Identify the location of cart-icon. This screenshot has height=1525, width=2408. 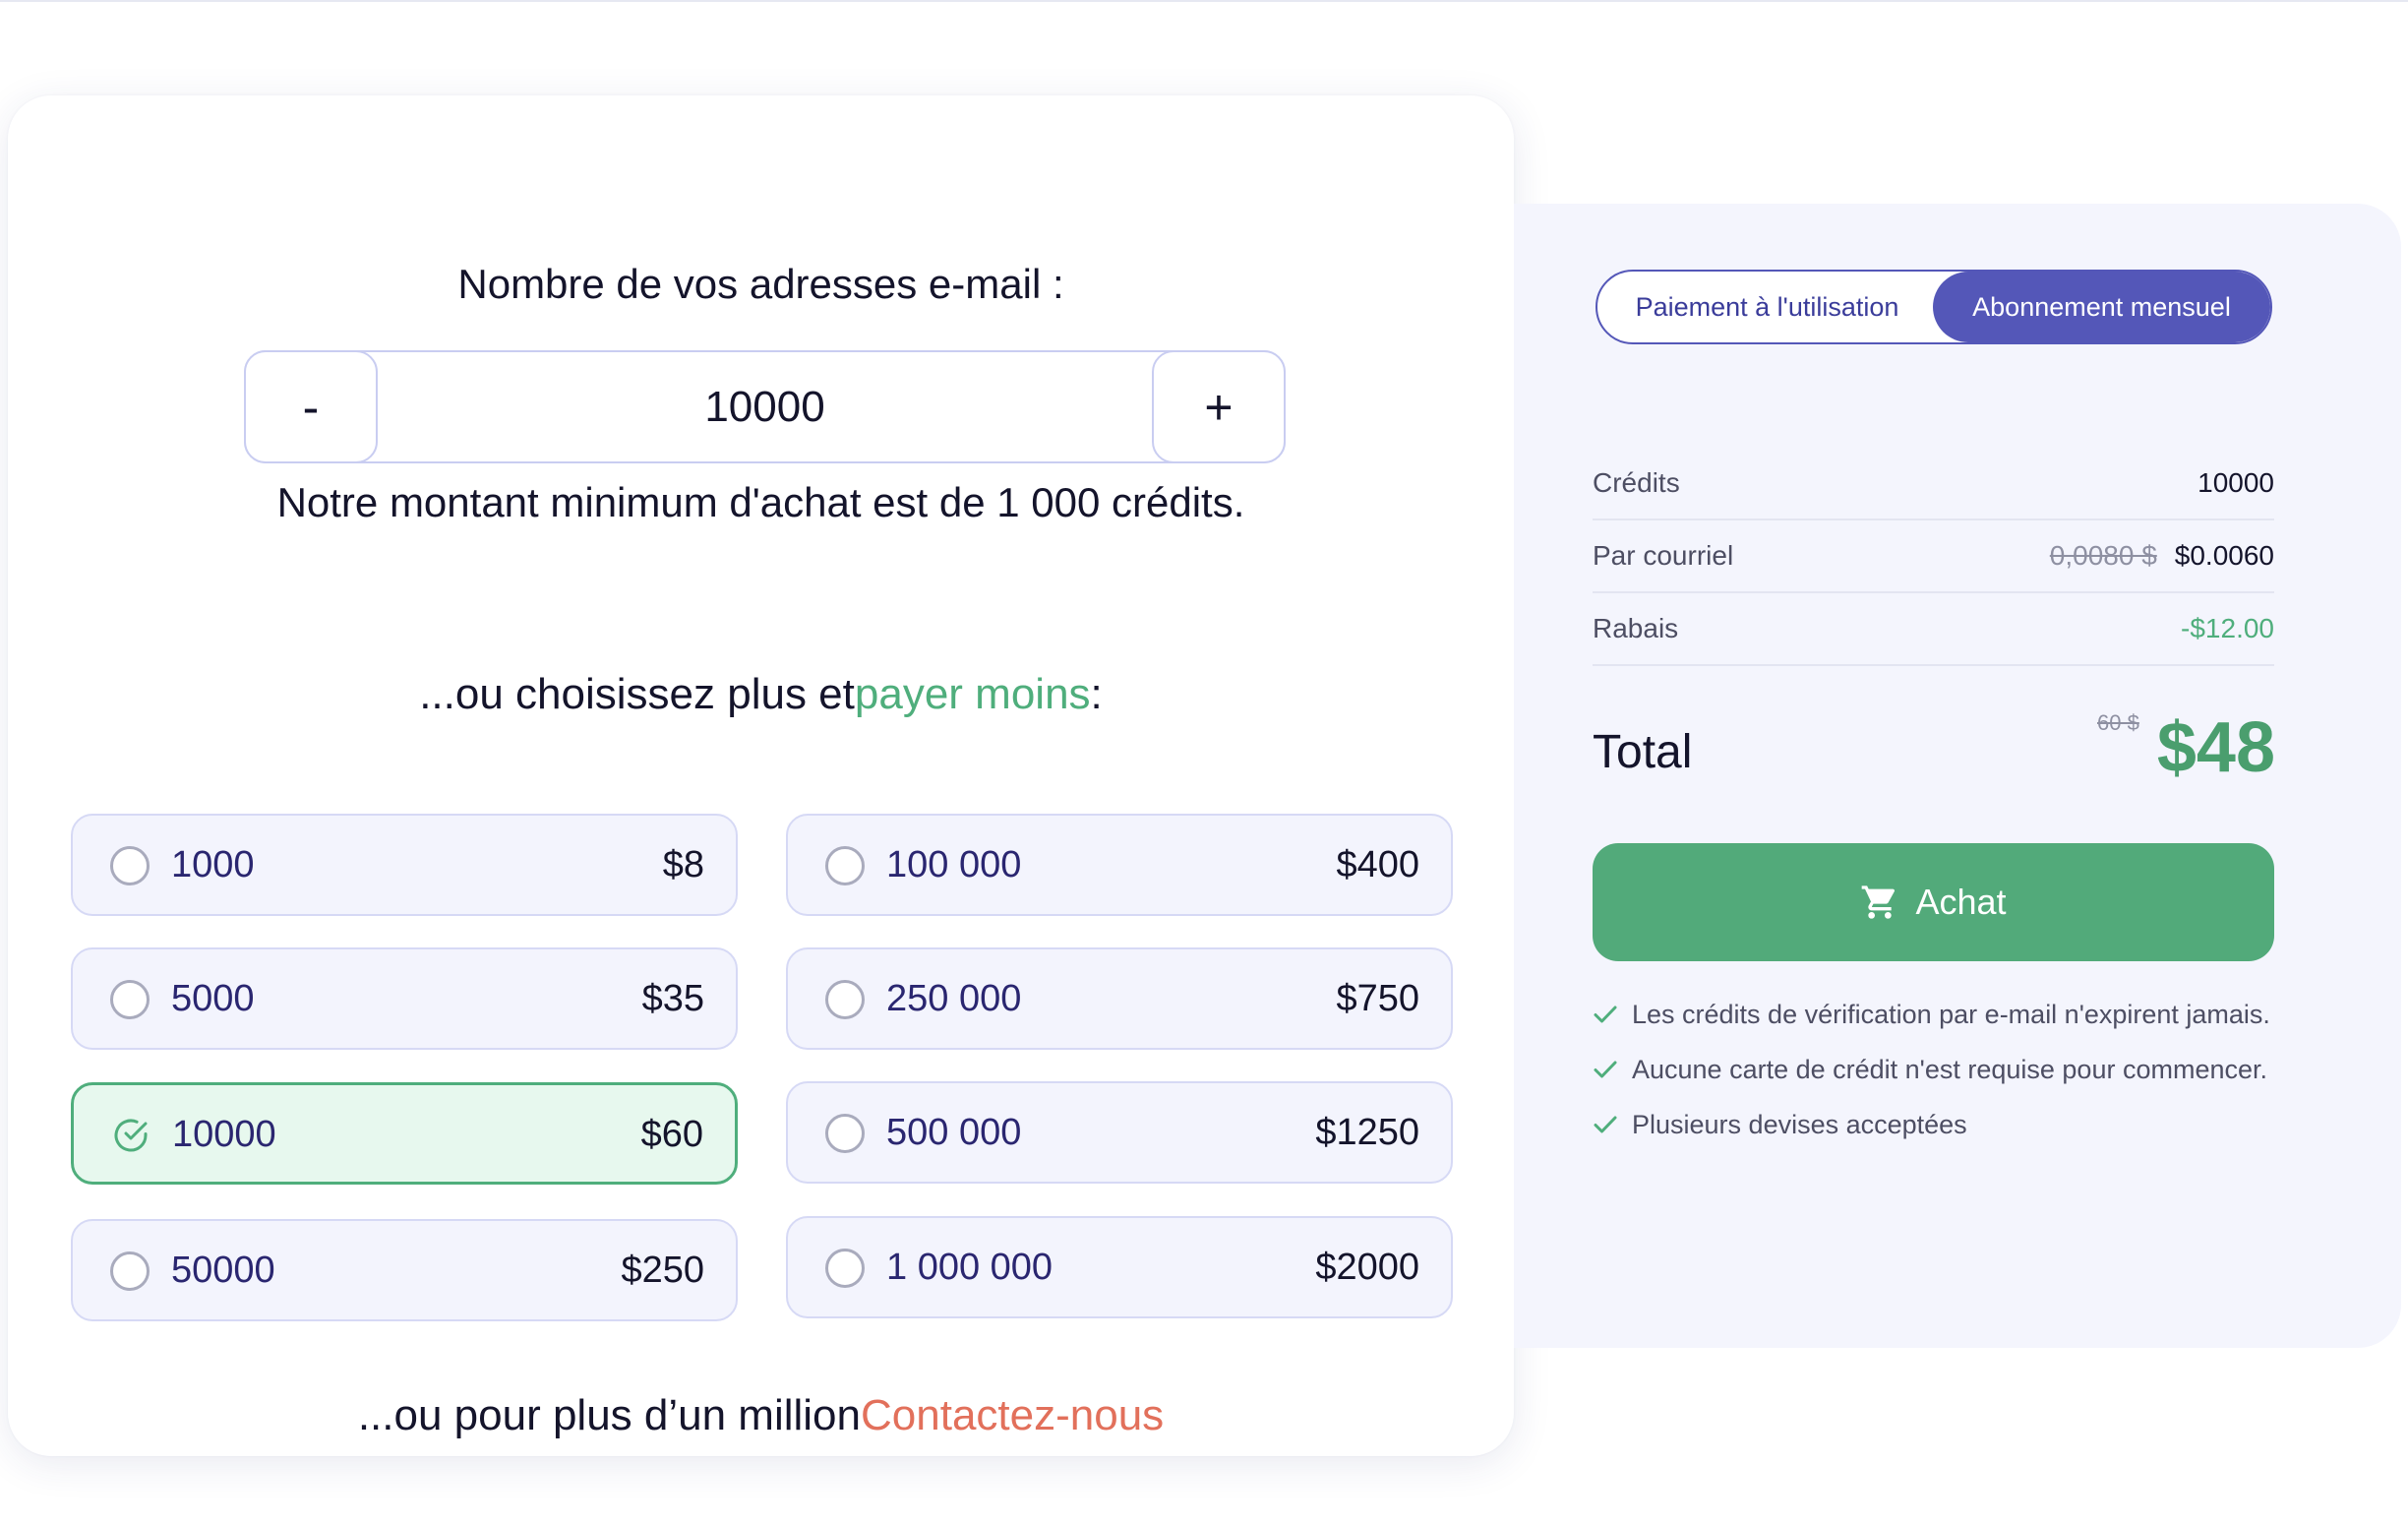
(1879, 902).